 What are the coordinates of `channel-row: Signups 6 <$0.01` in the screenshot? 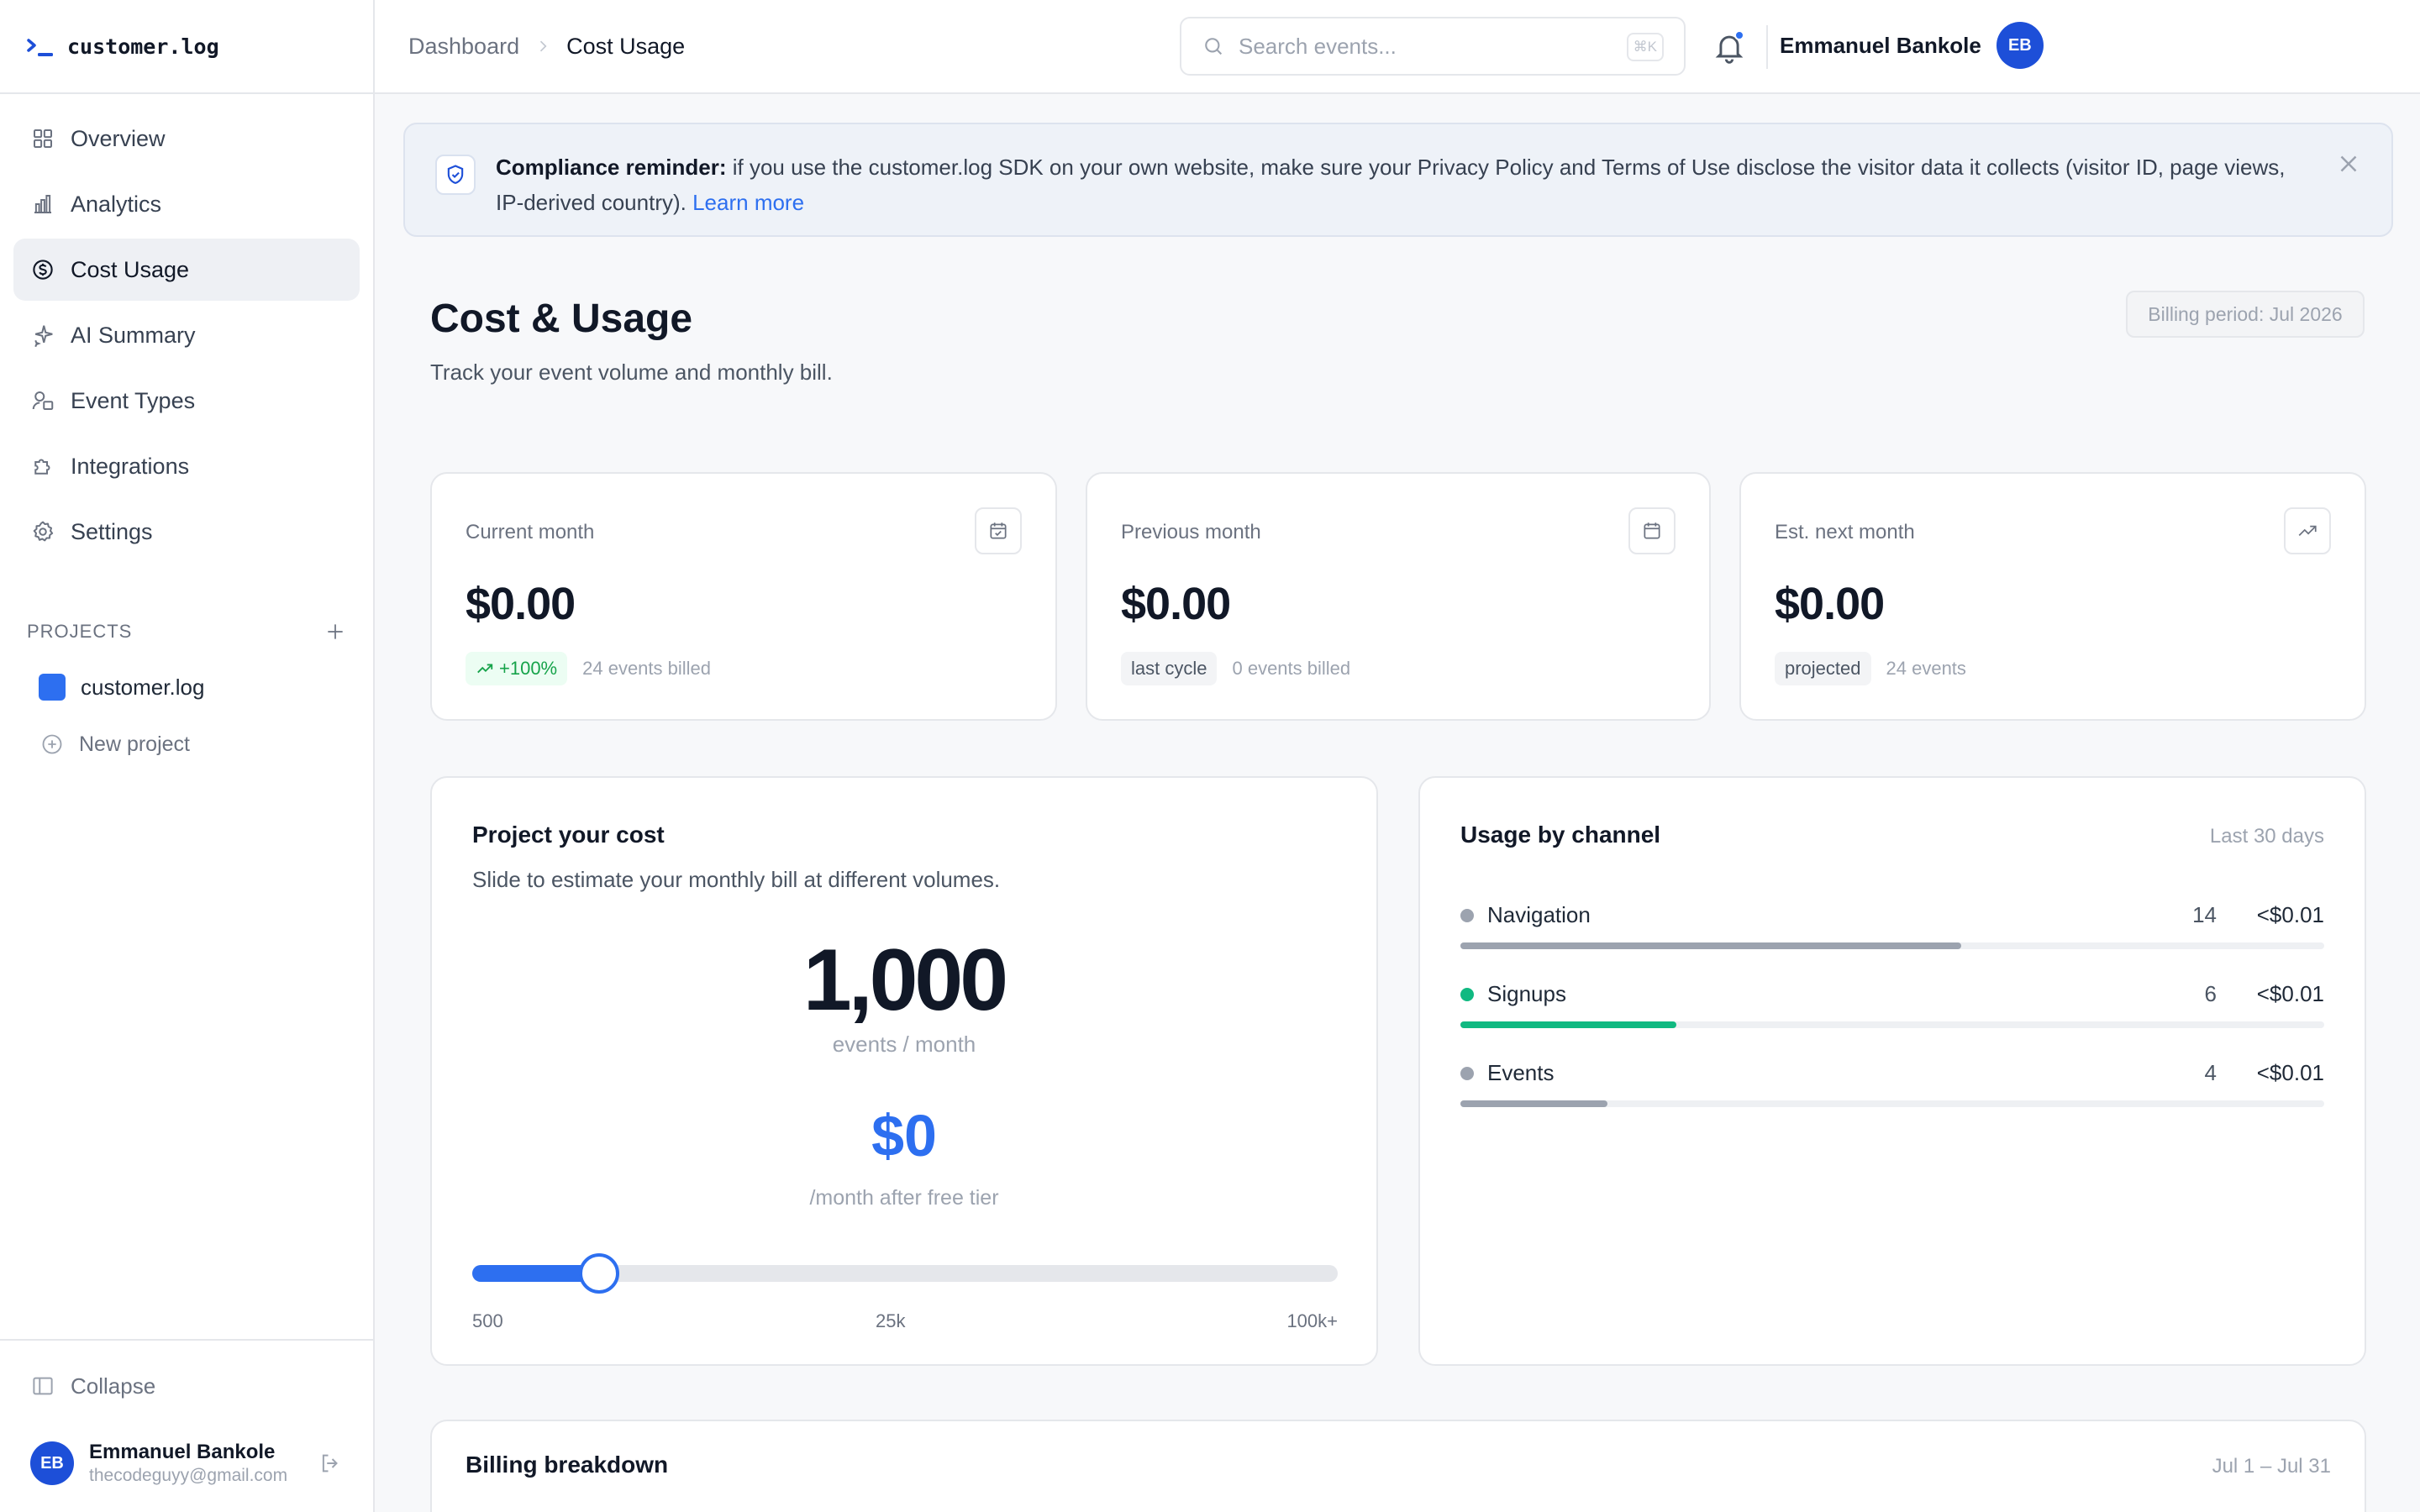 It's located at (1892, 1006).